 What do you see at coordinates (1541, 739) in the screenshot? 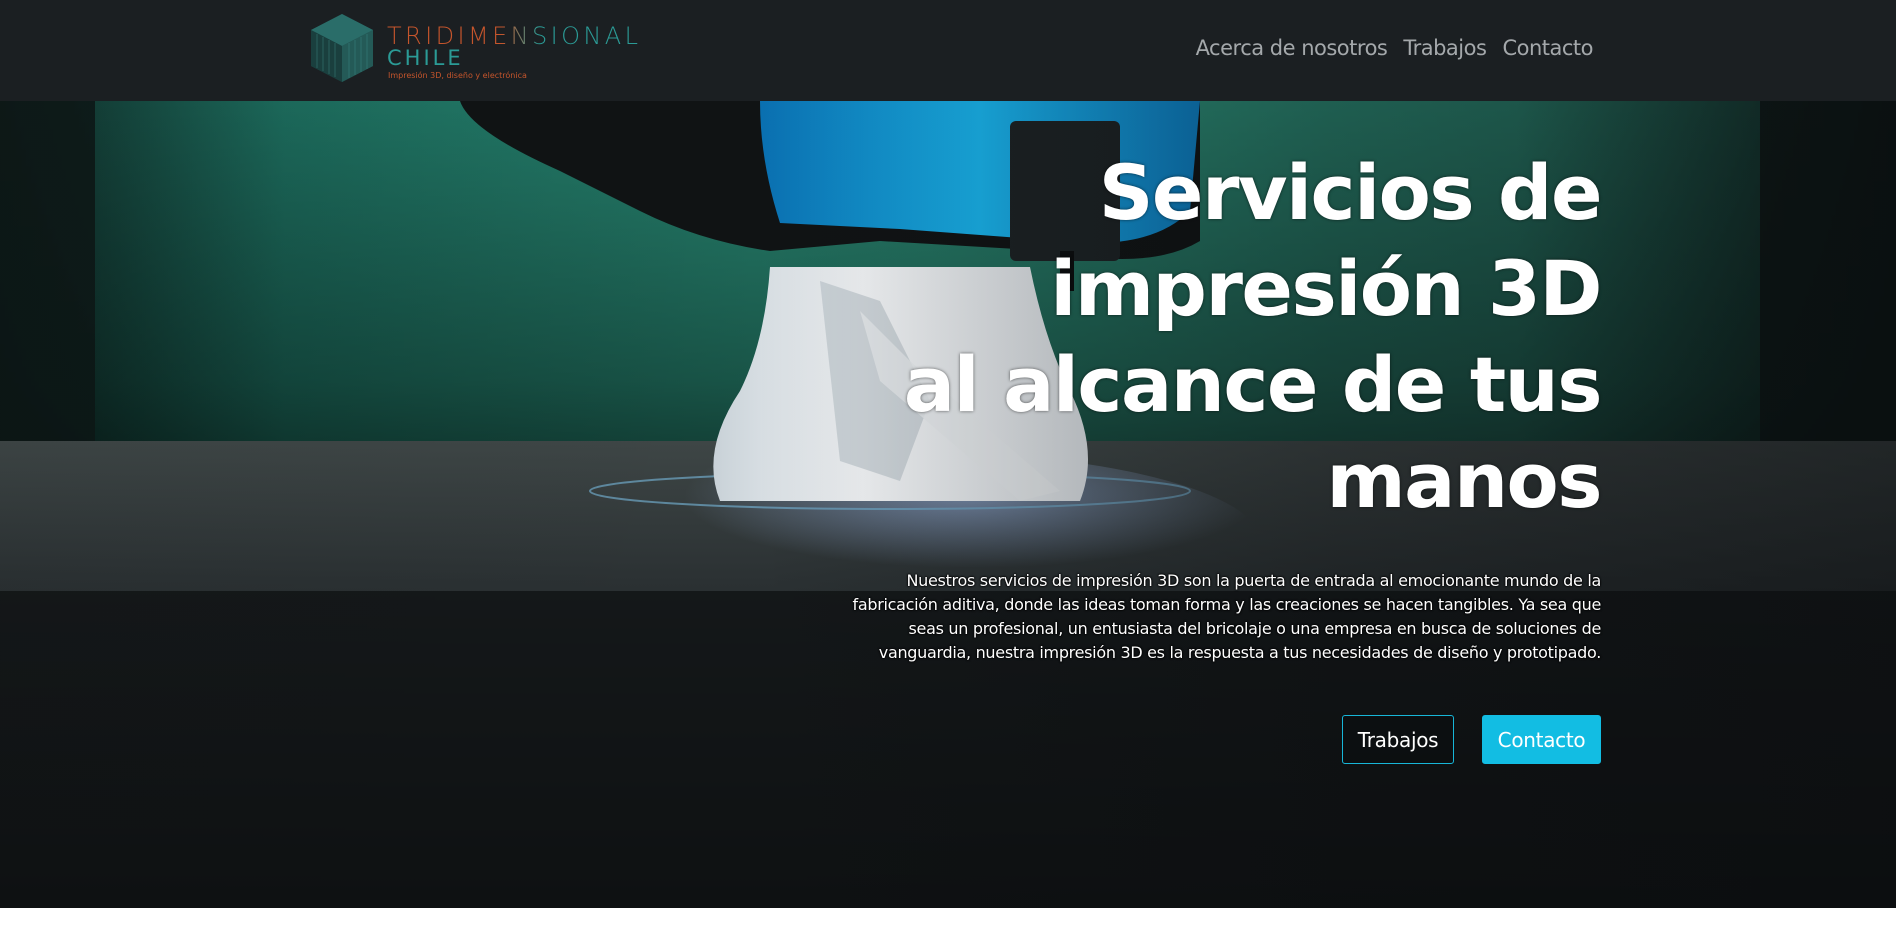
I see `contact-button: Contacto` at bounding box center [1541, 739].